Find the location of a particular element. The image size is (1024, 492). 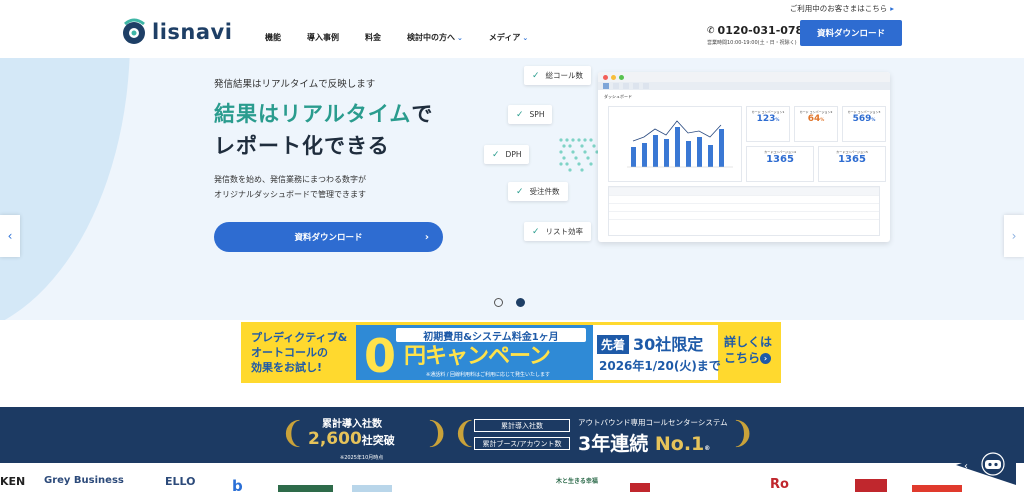

nav-item-considering: 検討中の方へ ⌄ is located at coordinates (435, 37).